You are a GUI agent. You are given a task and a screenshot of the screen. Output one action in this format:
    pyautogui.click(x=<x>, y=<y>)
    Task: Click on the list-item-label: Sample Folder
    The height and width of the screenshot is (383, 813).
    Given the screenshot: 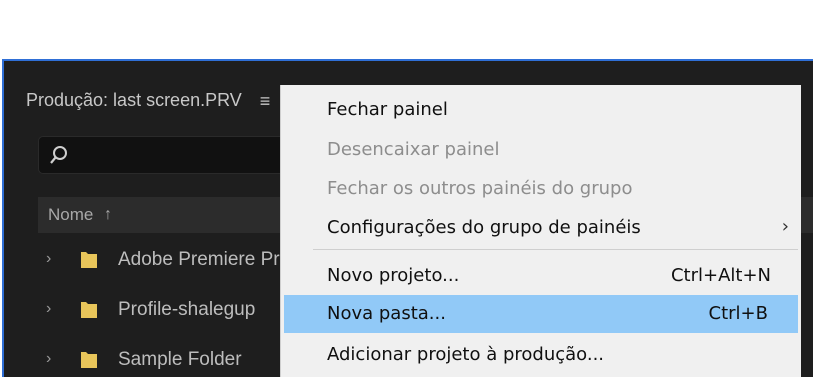 What is the action you would take?
    pyautogui.click(x=180, y=359)
    